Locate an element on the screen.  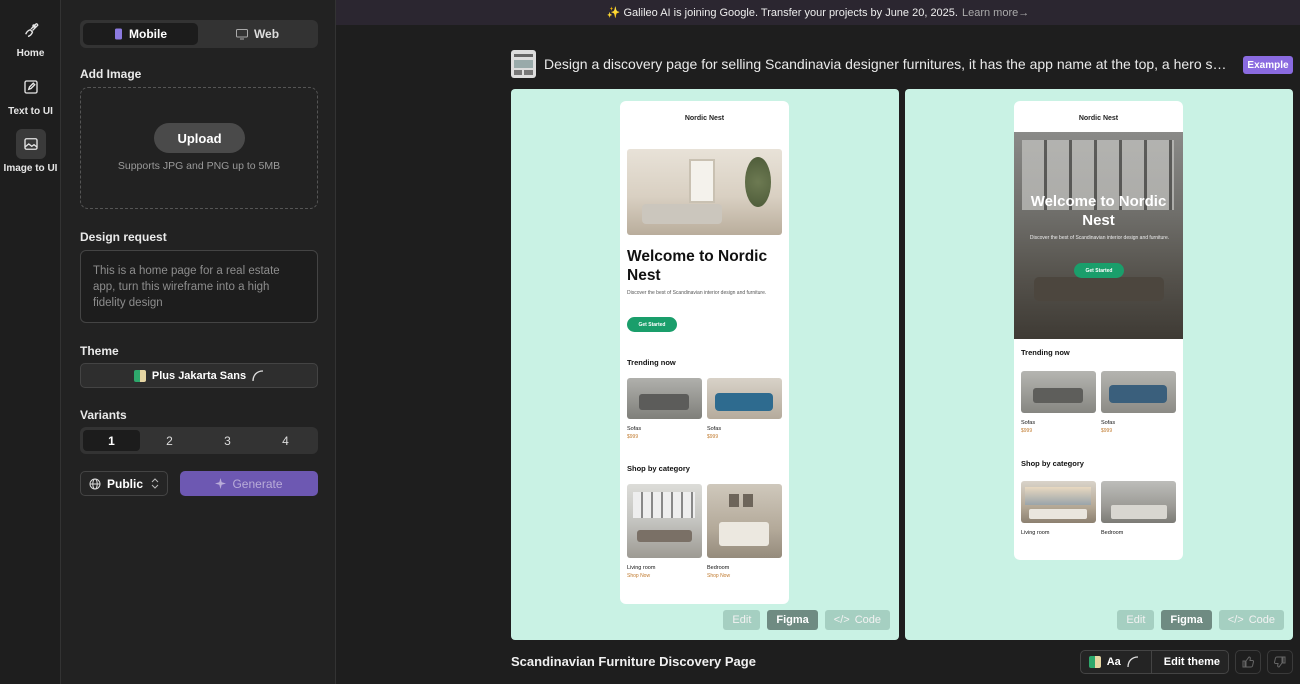
learn-more-link: Learn more→ is located at coordinates (995, 13).